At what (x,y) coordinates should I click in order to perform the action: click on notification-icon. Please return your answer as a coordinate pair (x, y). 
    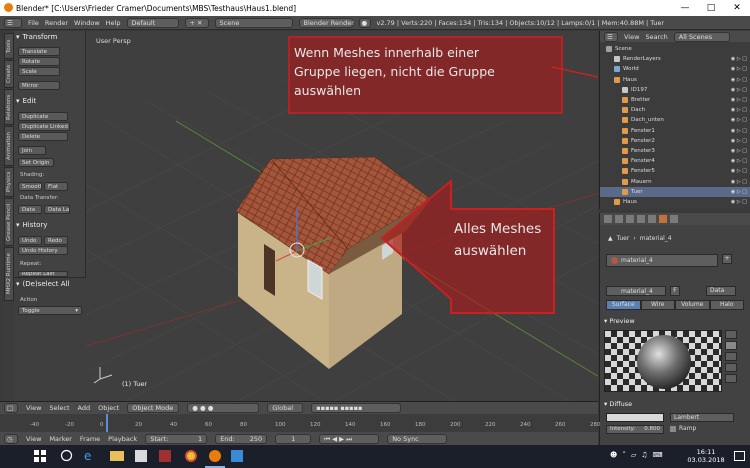
    Looking at the image, I should click on (739, 456).